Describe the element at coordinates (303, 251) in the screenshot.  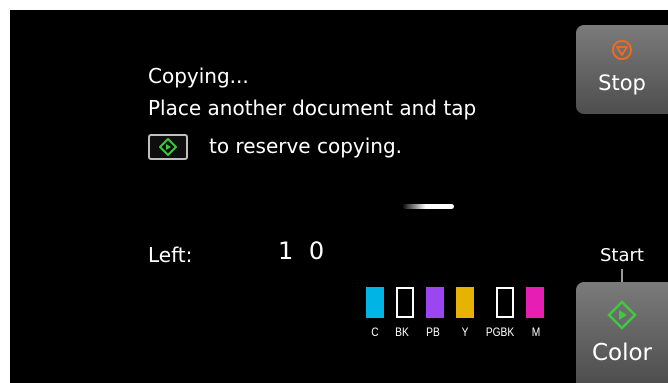
I see `copies-left-value: 1 0` at that location.